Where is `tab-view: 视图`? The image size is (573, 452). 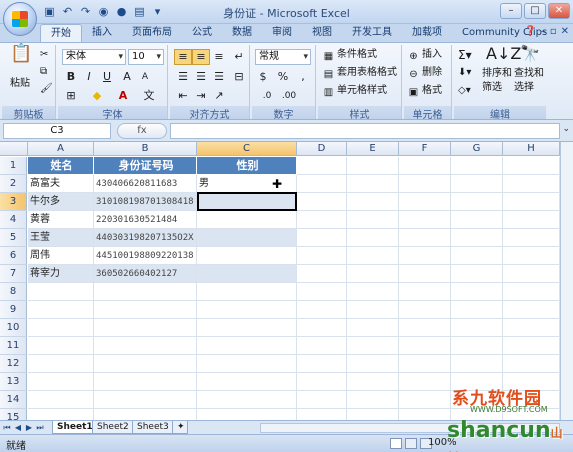 tab-view: 视图 is located at coordinates (322, 33).